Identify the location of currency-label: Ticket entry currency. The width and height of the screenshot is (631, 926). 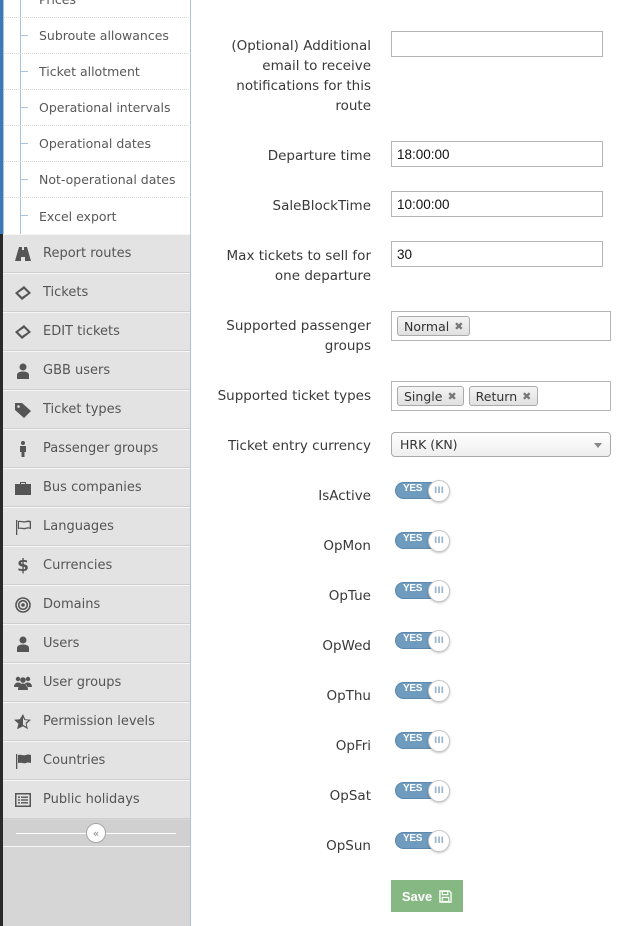
(299, 446).